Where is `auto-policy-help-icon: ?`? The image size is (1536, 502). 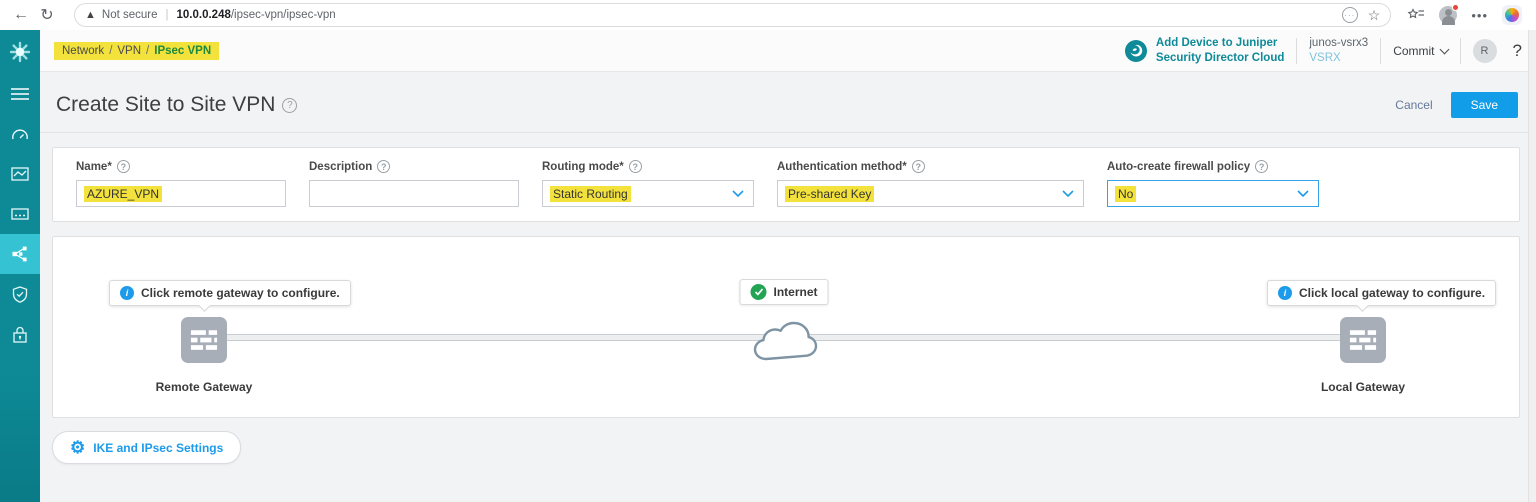
auto-policy-help-icon: ? is located at coordinates (1262, 166).